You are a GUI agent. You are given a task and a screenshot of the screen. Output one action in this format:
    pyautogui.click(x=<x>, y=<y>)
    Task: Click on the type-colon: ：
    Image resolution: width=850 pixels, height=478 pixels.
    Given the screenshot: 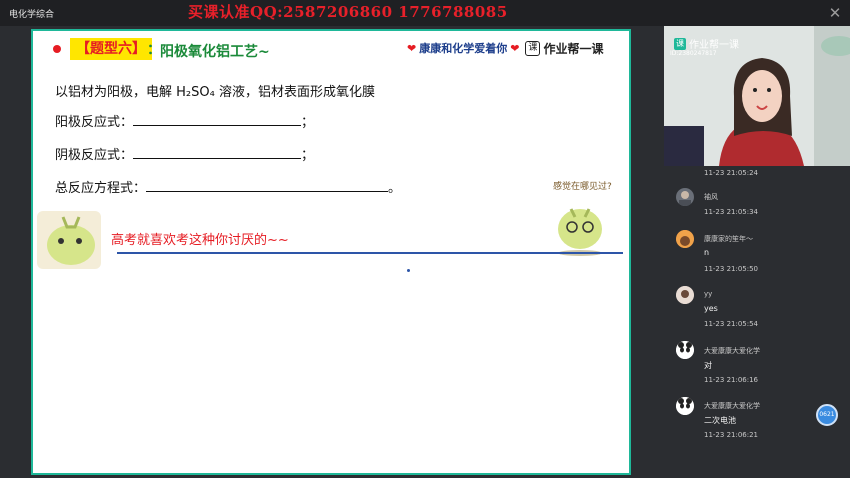 What is the action you would take?
    pyautogui.click(x=154, y=50)
    